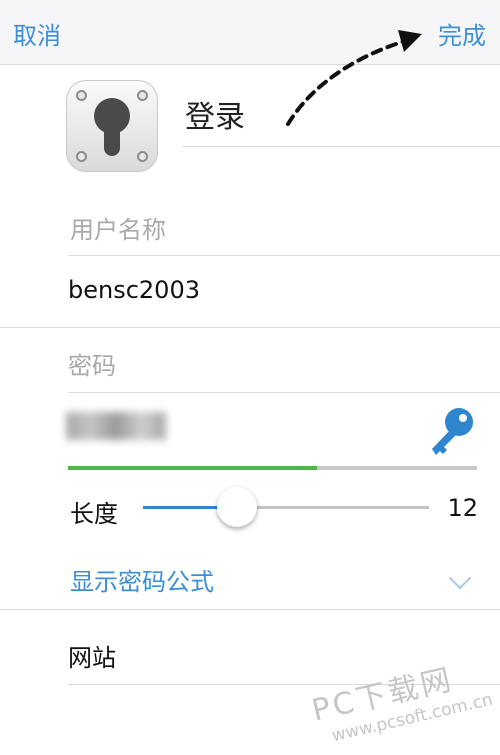 Image resolution: width=500 pixels, height=755 pixels. What do you see at coordinates (118, 230) in the screenshot?
I see `username-label: 用户名称` at bounding box center [118, 230].